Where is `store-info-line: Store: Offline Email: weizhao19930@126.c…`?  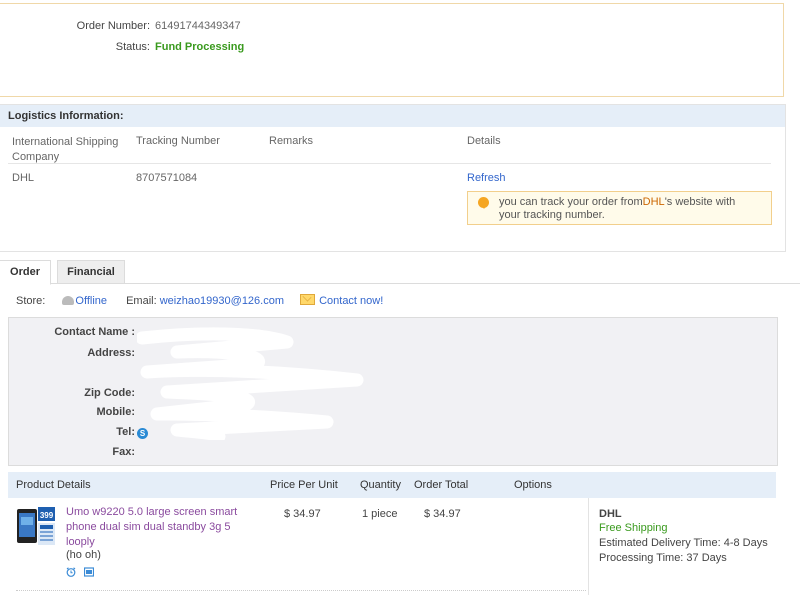 store-info-line: Store: Offline Email: weizhao19930@126.c… is located at coordinates (199, 301).